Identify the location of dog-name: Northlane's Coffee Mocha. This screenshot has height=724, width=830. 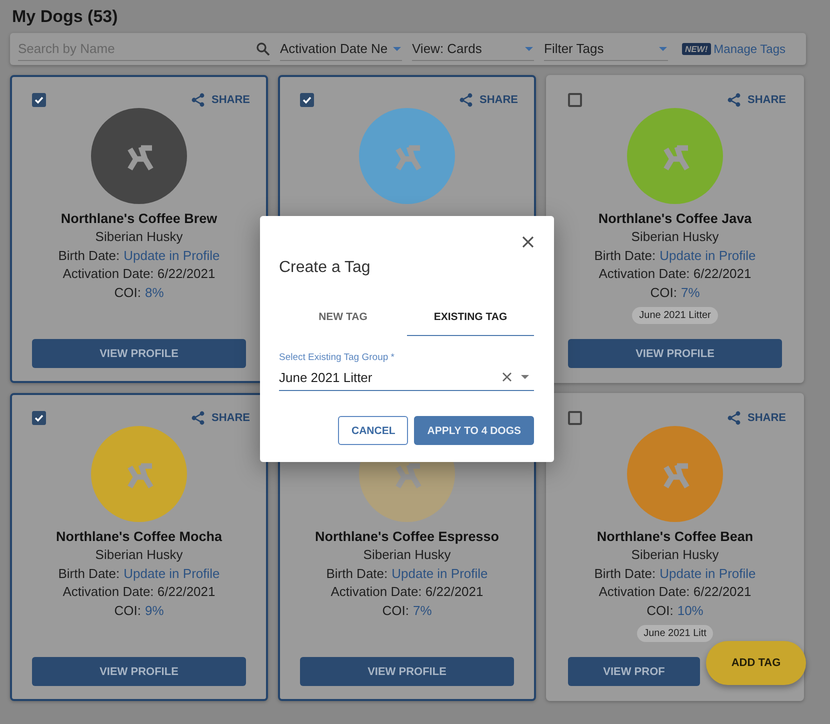
(139, 537).